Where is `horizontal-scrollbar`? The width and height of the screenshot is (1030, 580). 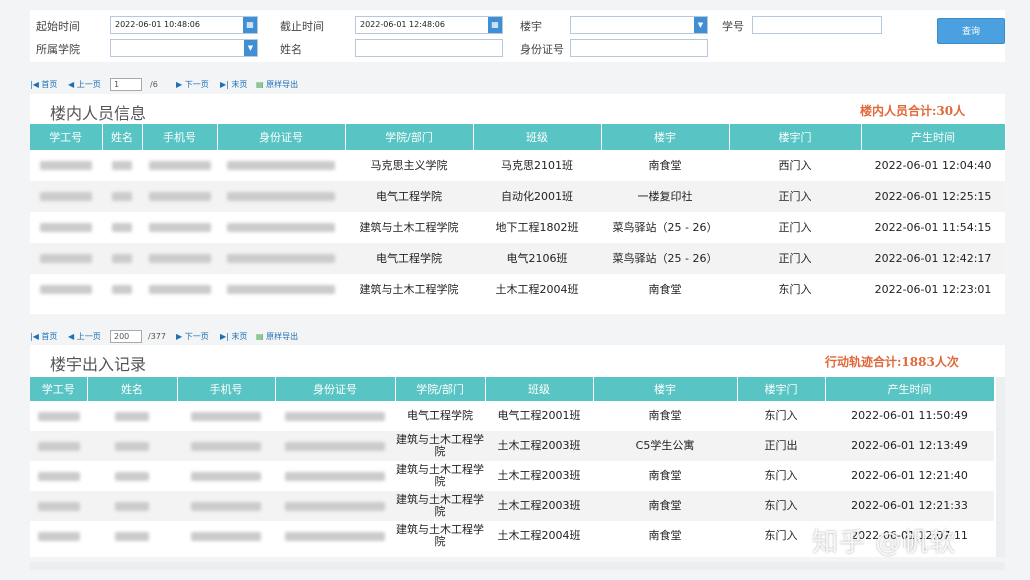 horizontal-scrollbar is located at coordinates (517, 566).